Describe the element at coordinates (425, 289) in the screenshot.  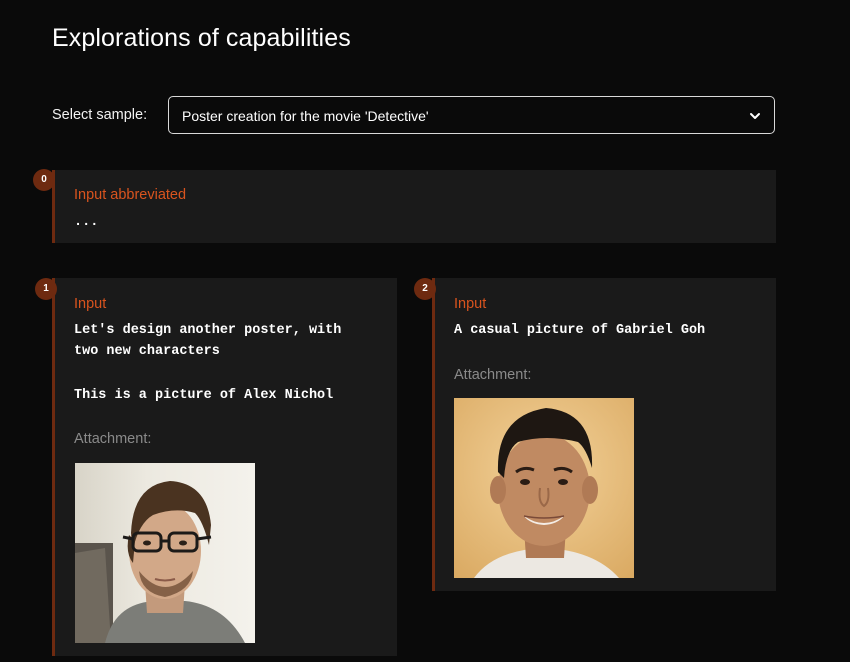
I see `step-badge: 2` at that location.